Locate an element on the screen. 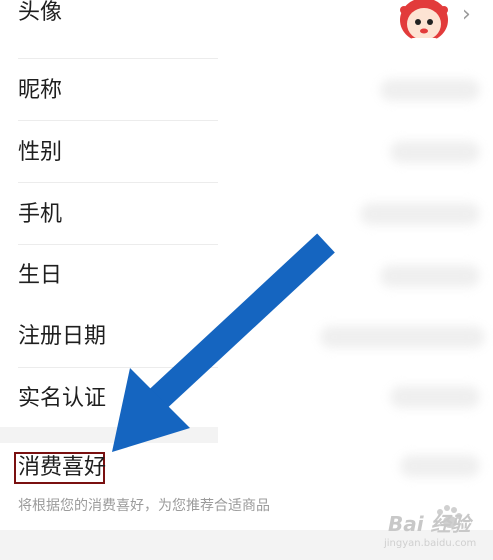 The width and height of the screenshot is (493, 560). row-registration-date-label: 注册日期 is located at coordinates (62, 336).